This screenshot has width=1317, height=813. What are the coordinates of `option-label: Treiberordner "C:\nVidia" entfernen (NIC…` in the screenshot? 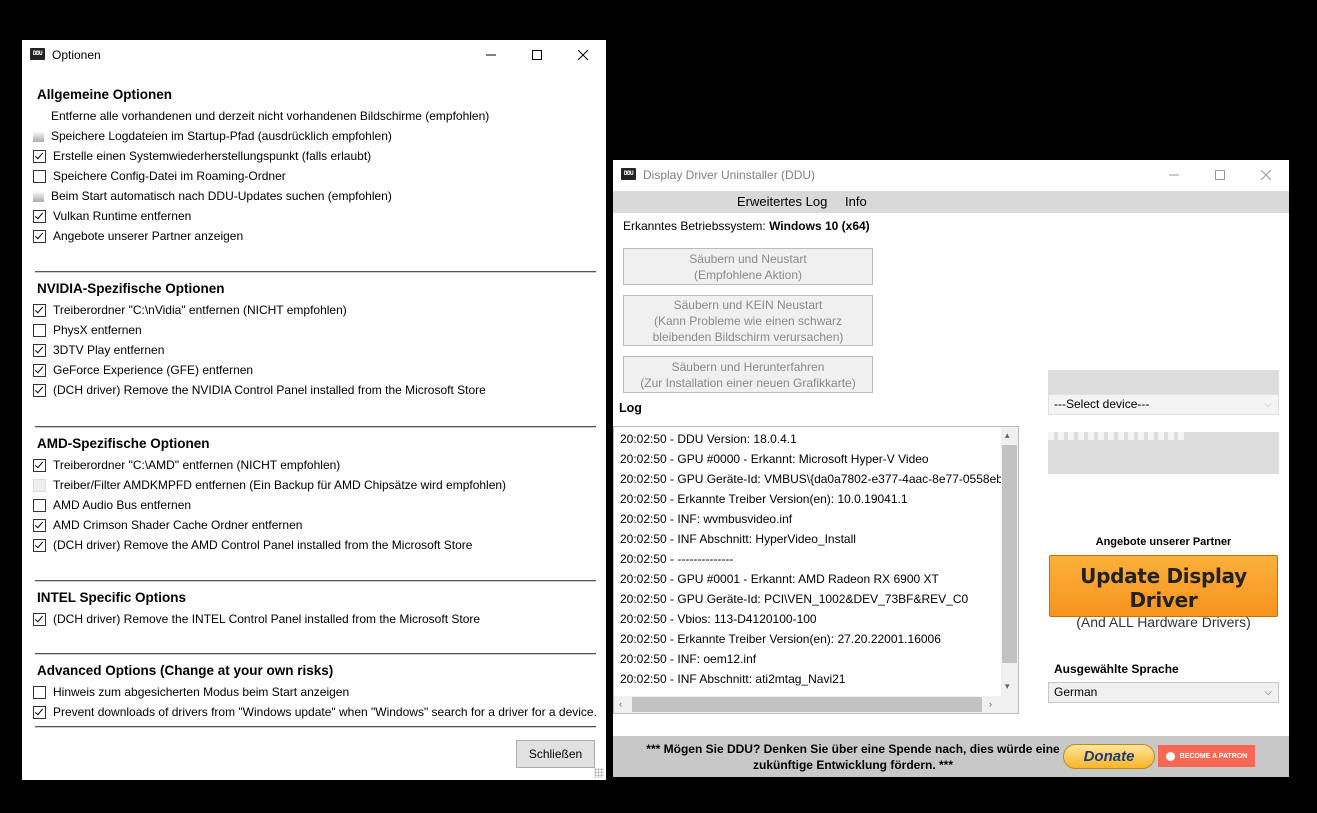 It's located at (200, 310).